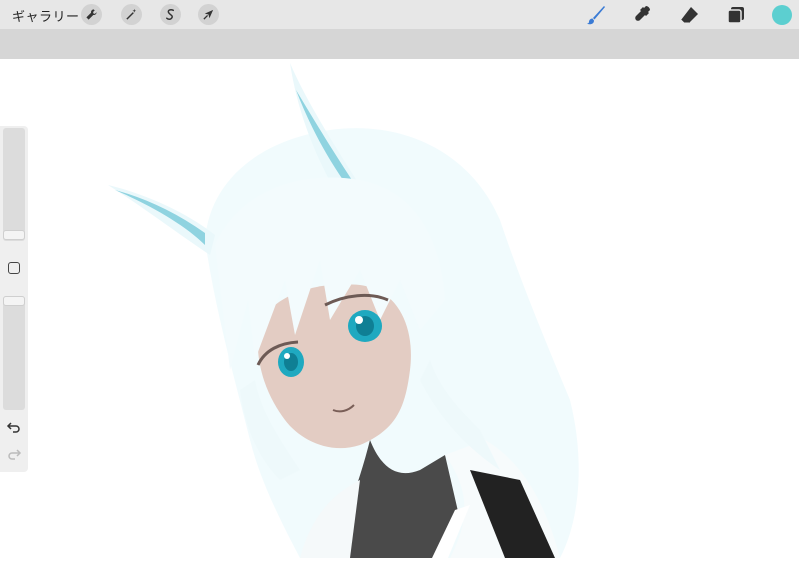 The width and height of the screenshot is (799, 562). What do you see at coordinates (736, 15) in the screenshot?
I see `layers-icon` at bounding box center [736, 15].